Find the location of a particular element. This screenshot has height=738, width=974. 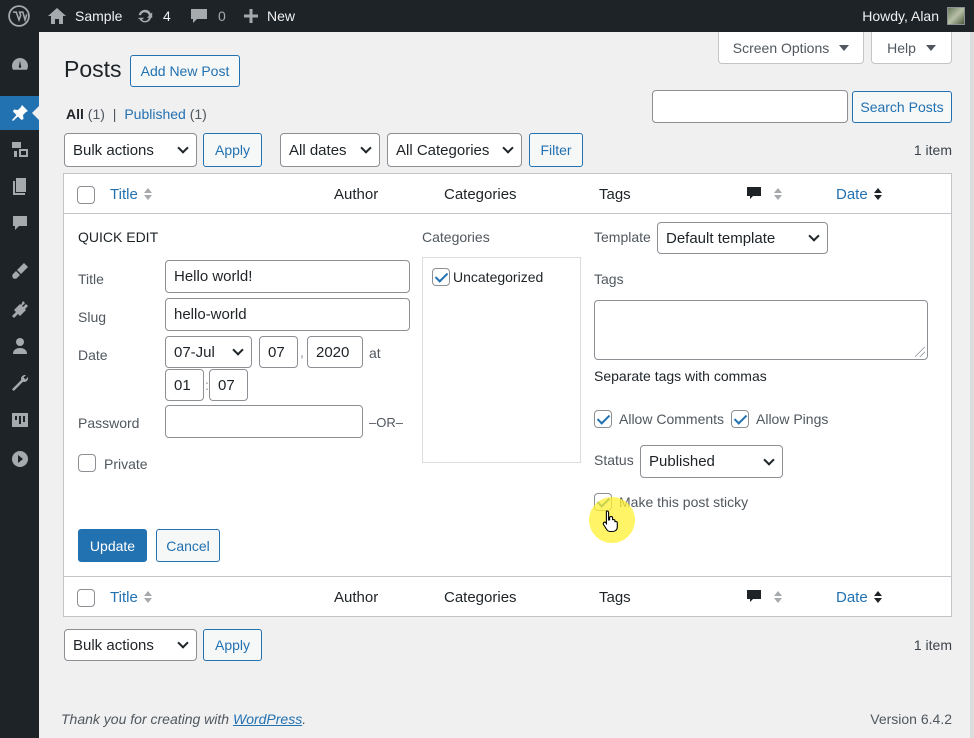

select-all-checkbox-bottom is located at coordinates (86, 598).